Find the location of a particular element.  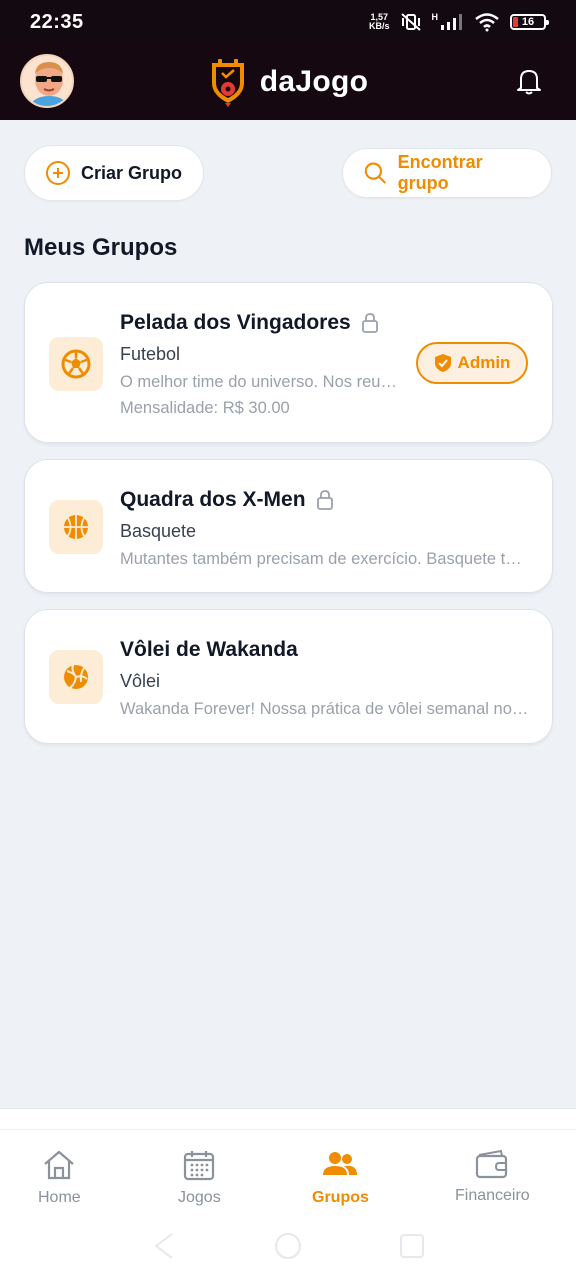

battery-level: 16 is located at coordinates (528, 22).